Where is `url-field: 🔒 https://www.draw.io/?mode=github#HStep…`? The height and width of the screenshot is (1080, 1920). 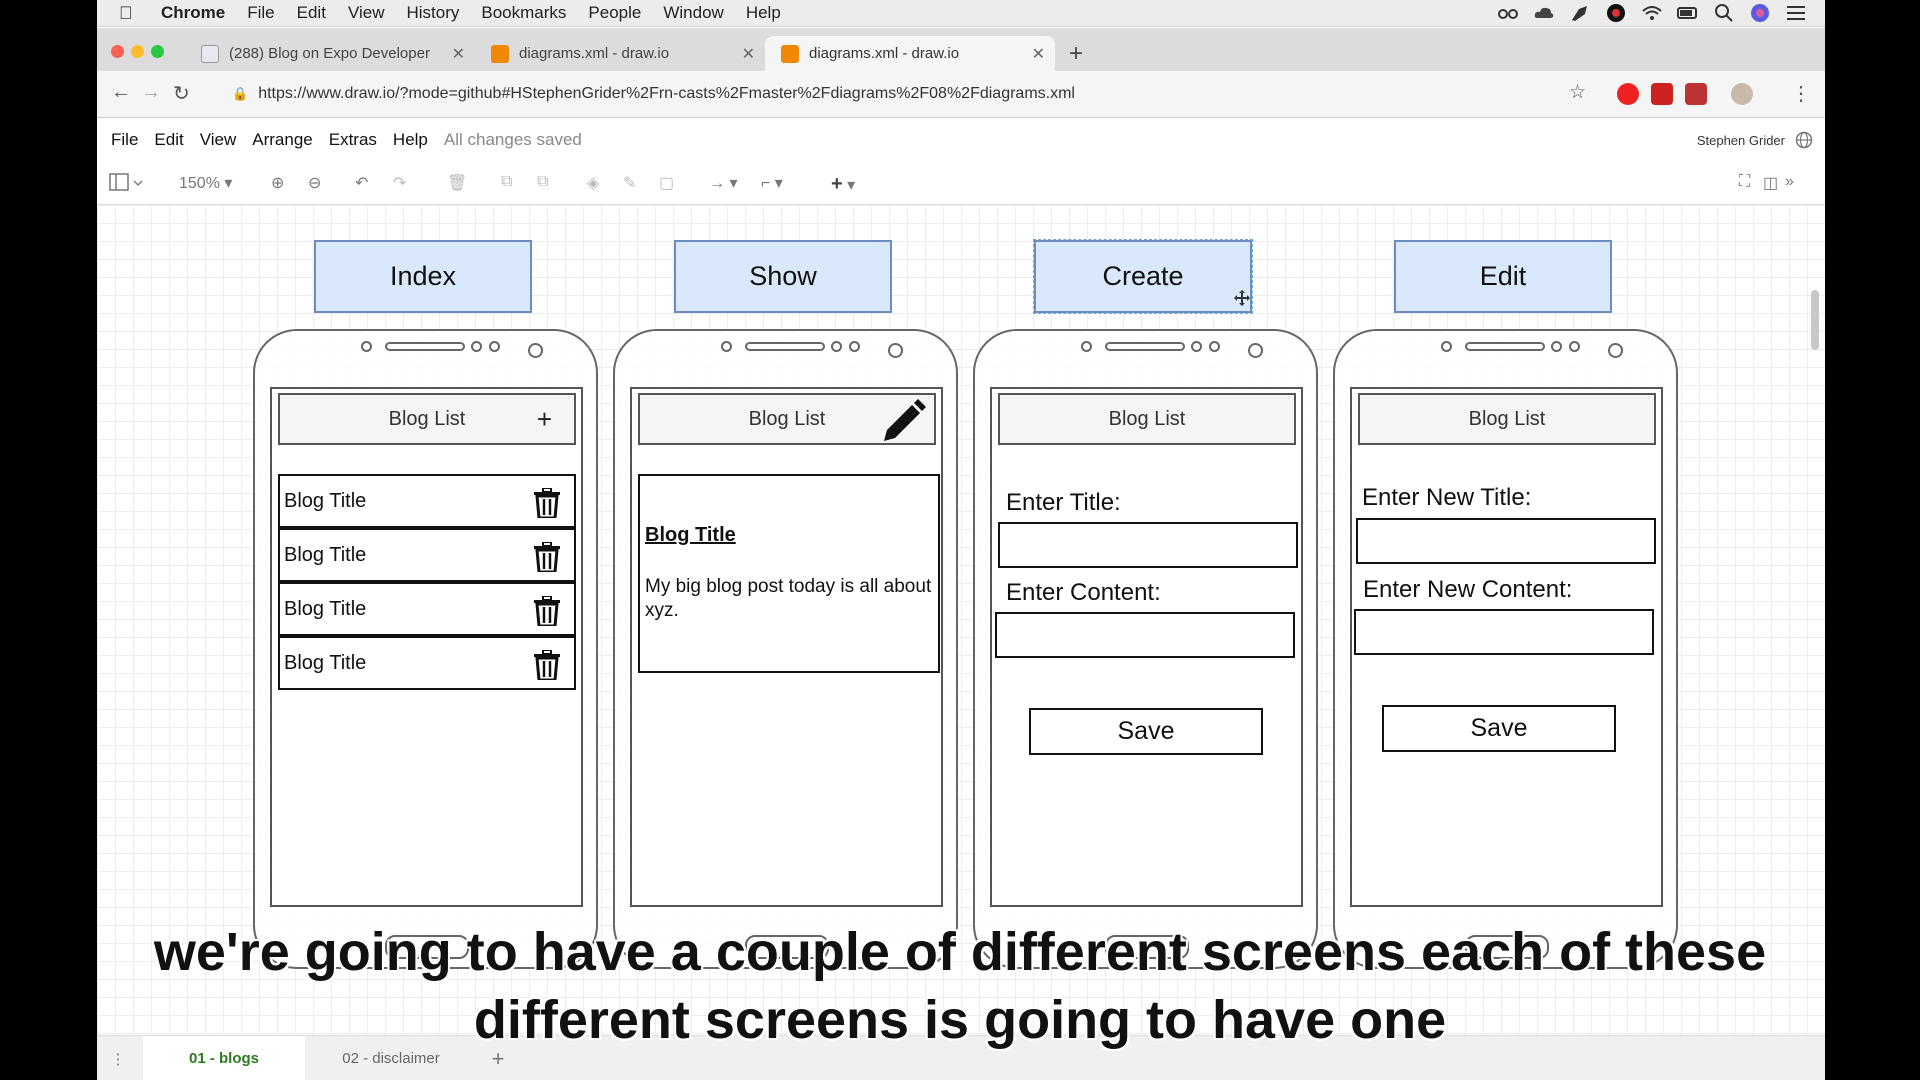 url-field: 🔒 https://www.draw.io/?mode=github#HStep… is located at coordinates (732, 94).